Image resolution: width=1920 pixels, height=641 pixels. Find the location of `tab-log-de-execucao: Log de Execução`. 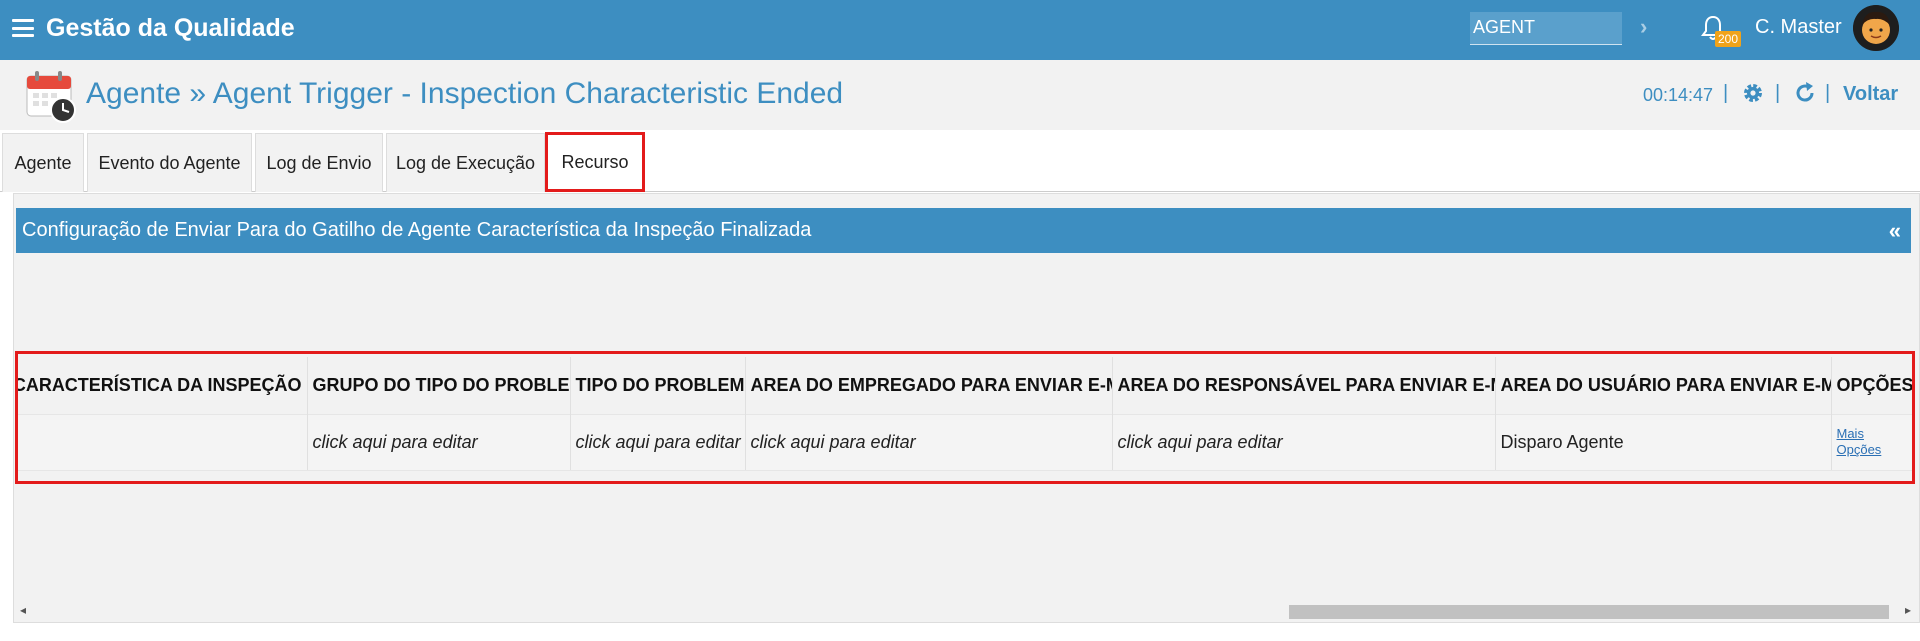

tab-log-de-execucao: Log de Execução is located at coordinates (465, 162).